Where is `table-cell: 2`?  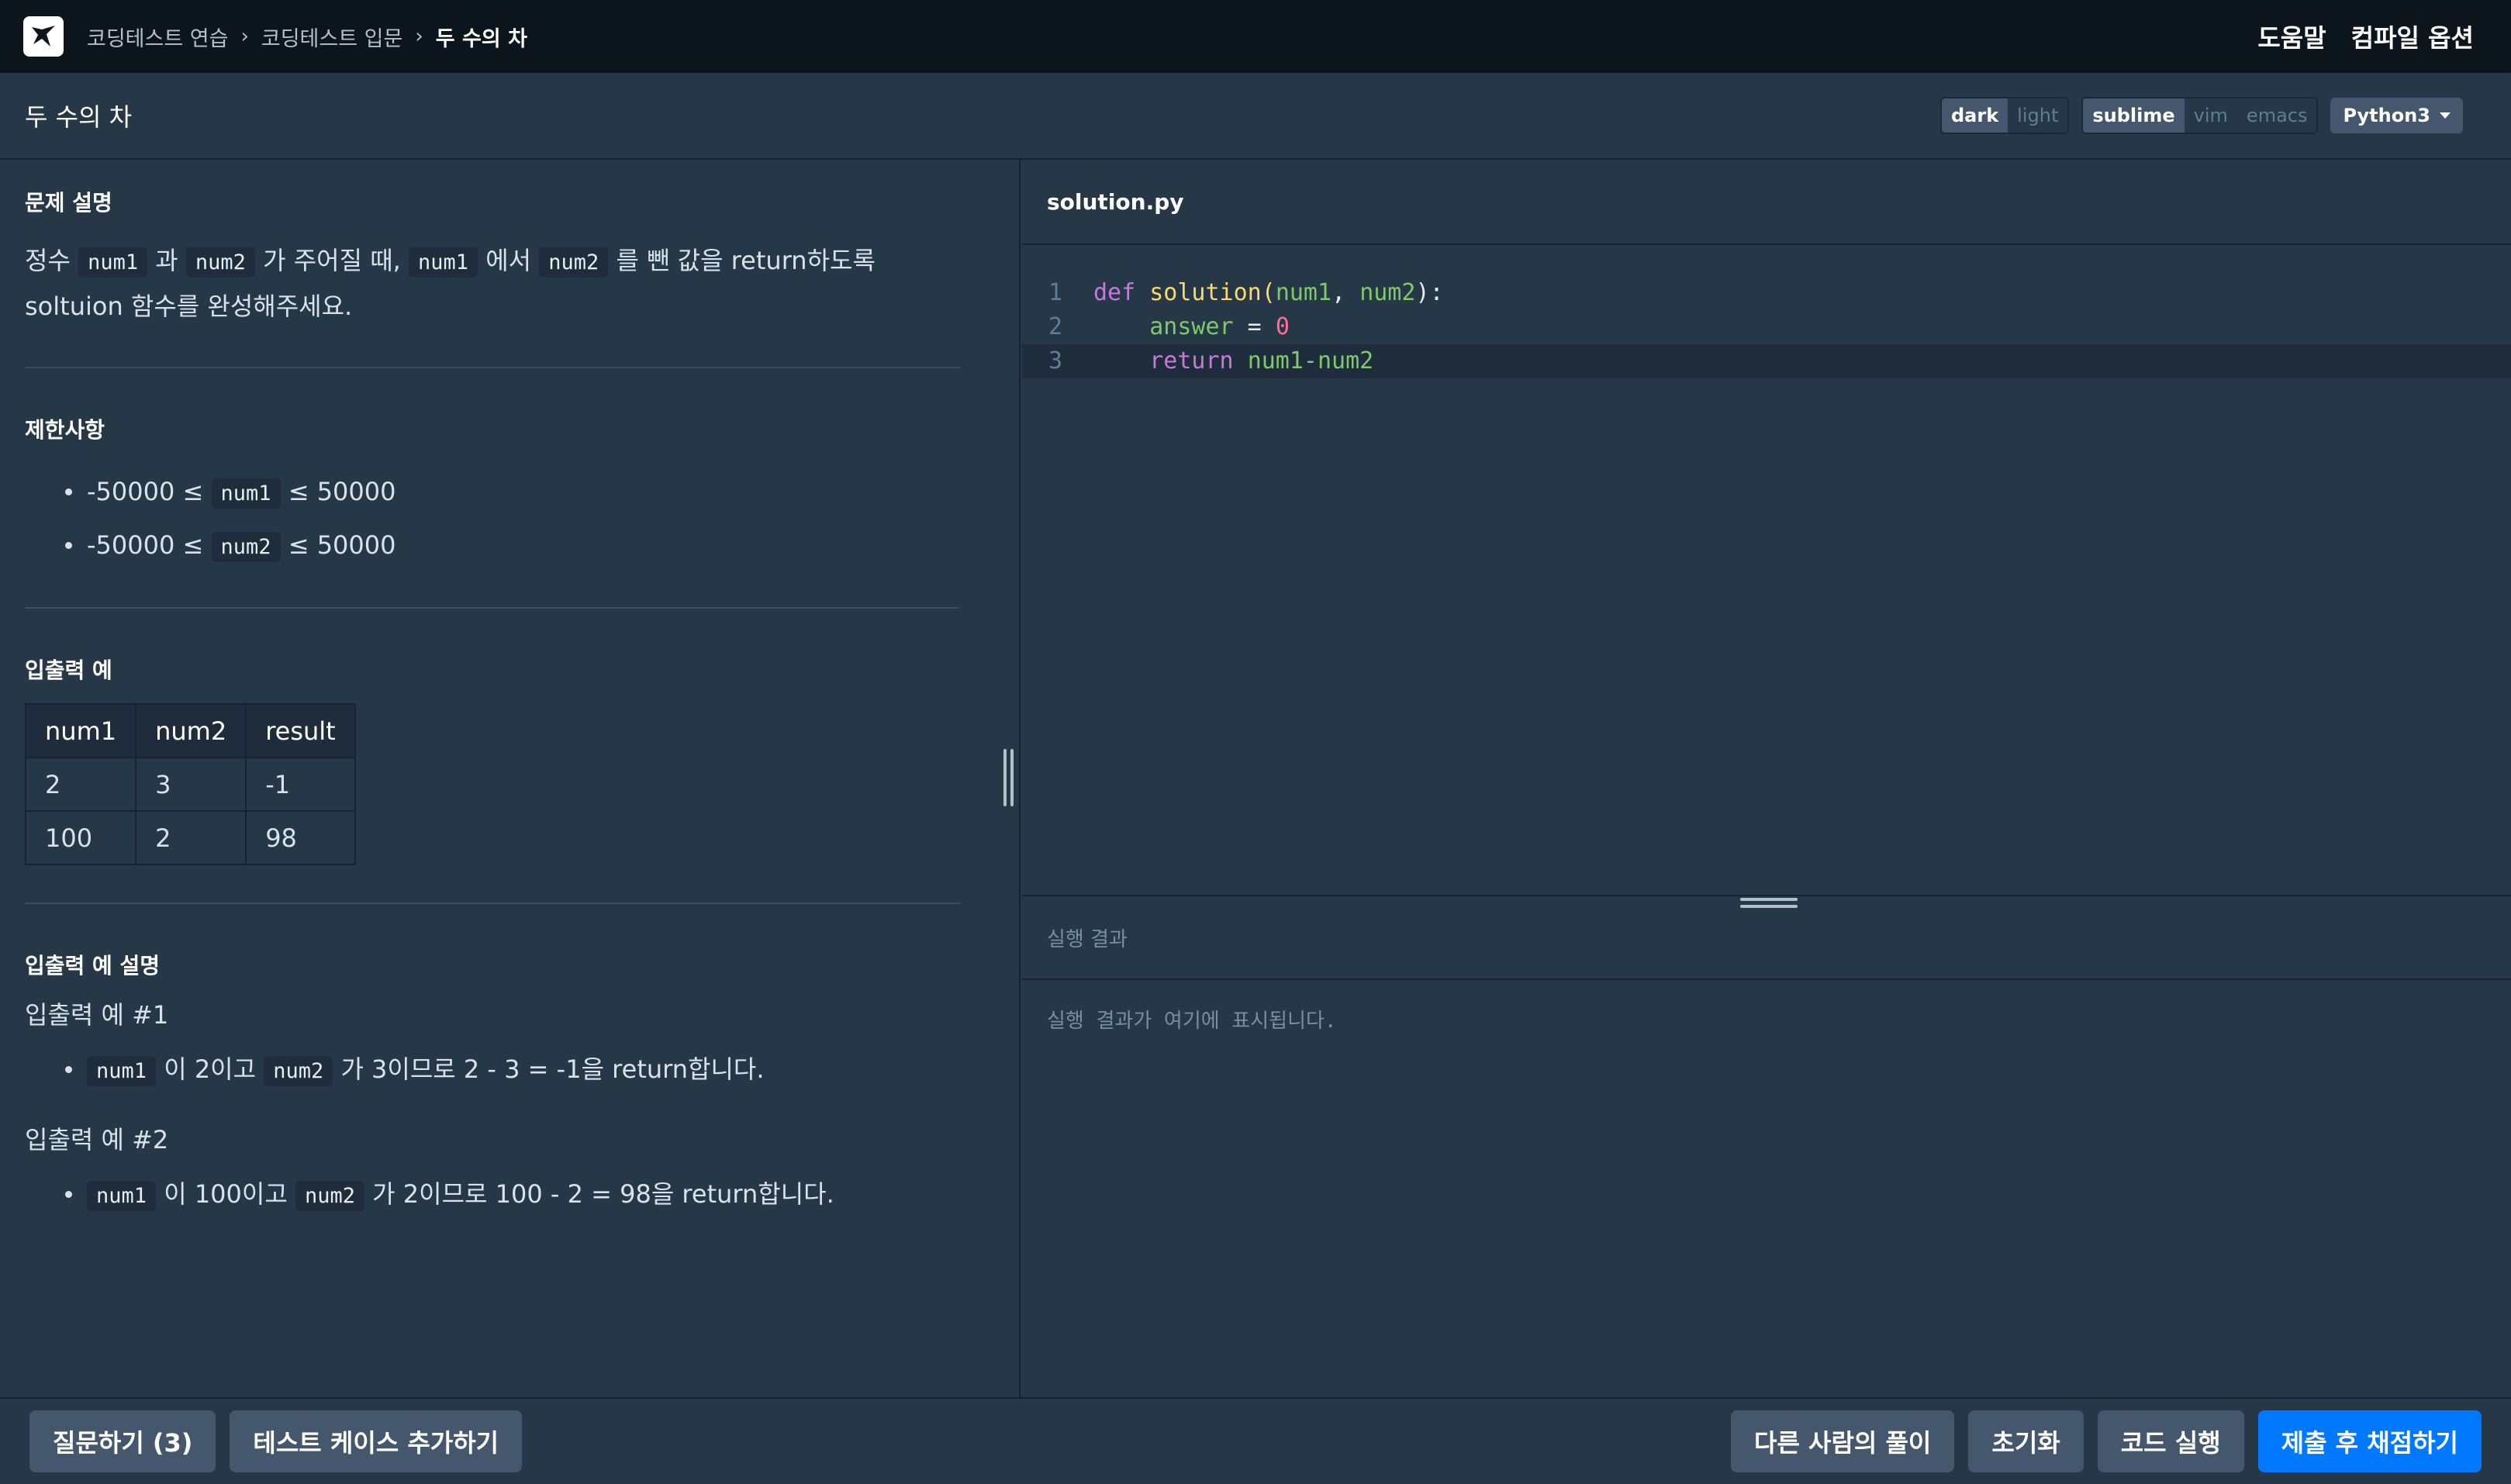
table-cell: 2 is located at coordinates (80, 785).